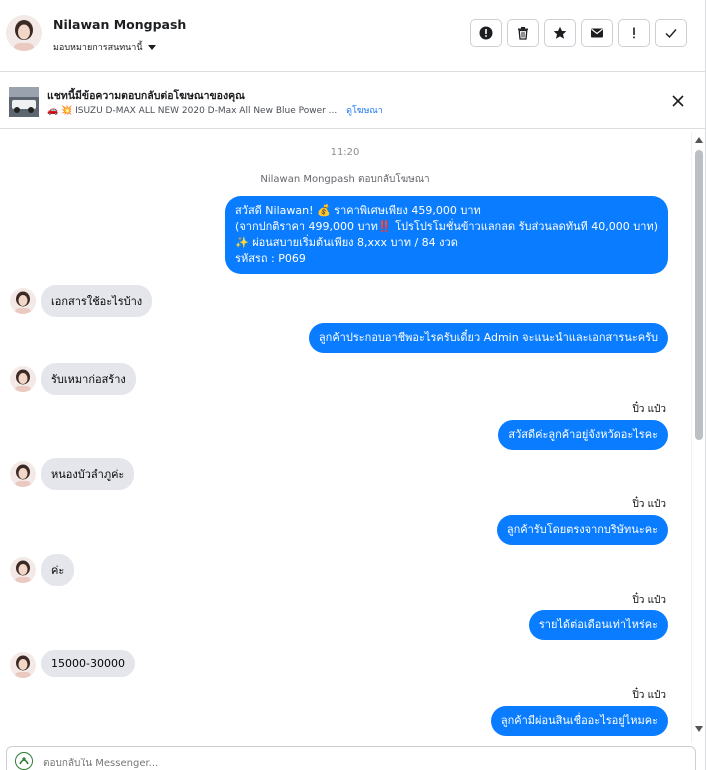  Describe the element at coordinates (699, 729) in the screenshot. I see `scroll-down-arrow-icon` at that location.